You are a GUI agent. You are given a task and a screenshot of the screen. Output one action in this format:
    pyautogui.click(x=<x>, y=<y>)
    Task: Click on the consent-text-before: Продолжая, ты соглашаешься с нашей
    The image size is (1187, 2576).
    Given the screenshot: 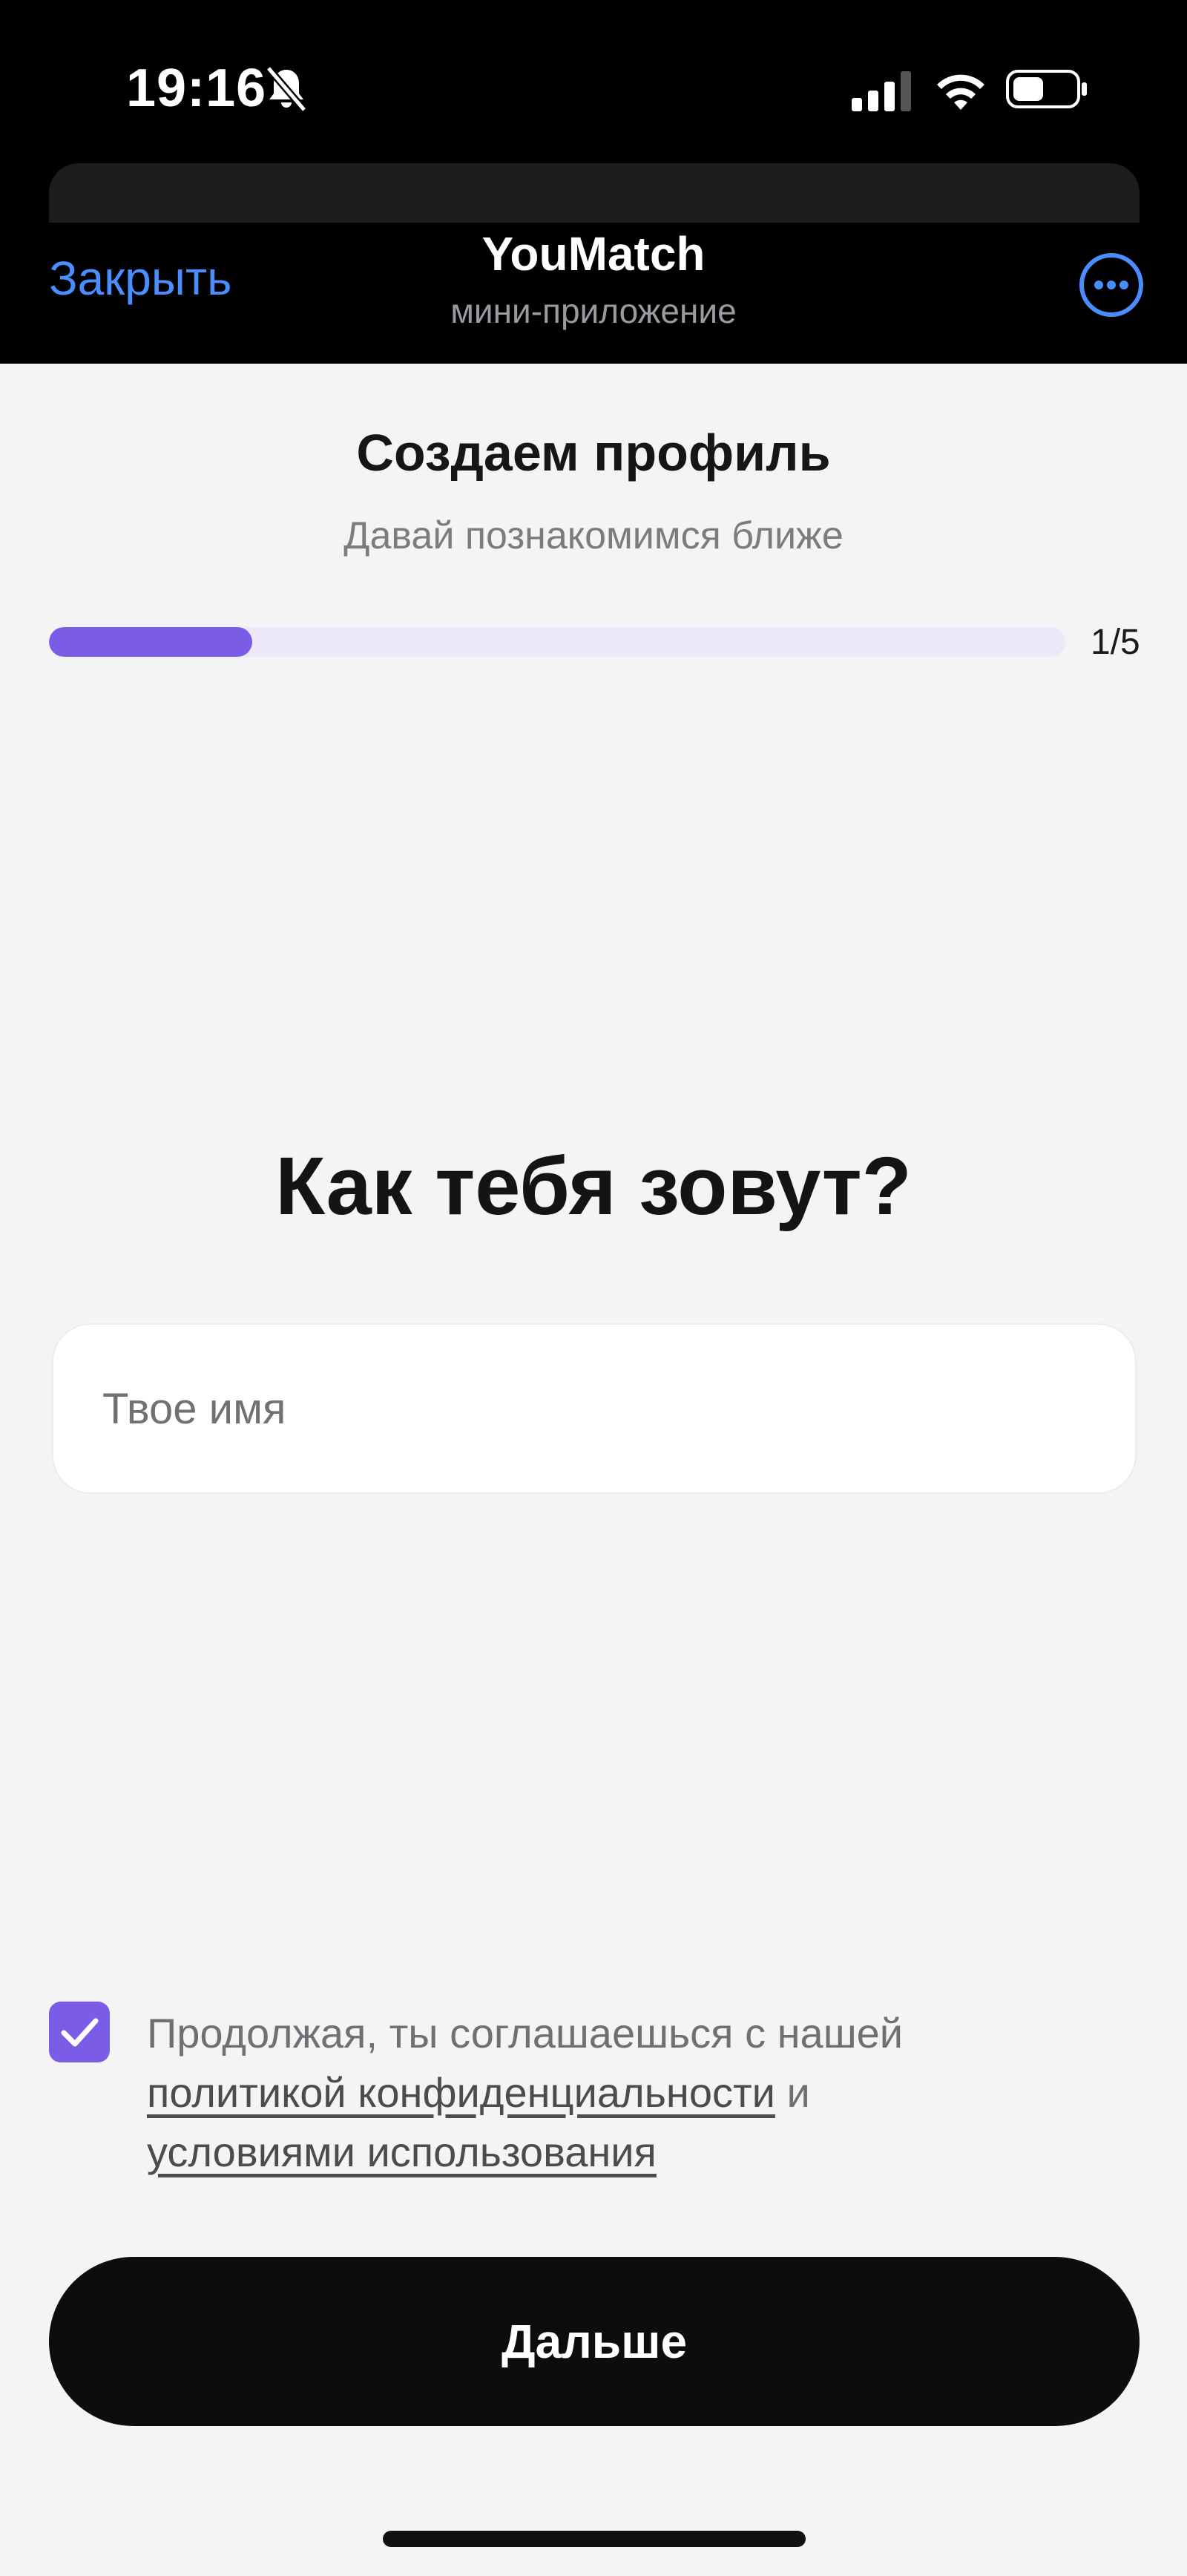 What is the action you would take?
    pyautogui.click(x=525, y=2033)
    